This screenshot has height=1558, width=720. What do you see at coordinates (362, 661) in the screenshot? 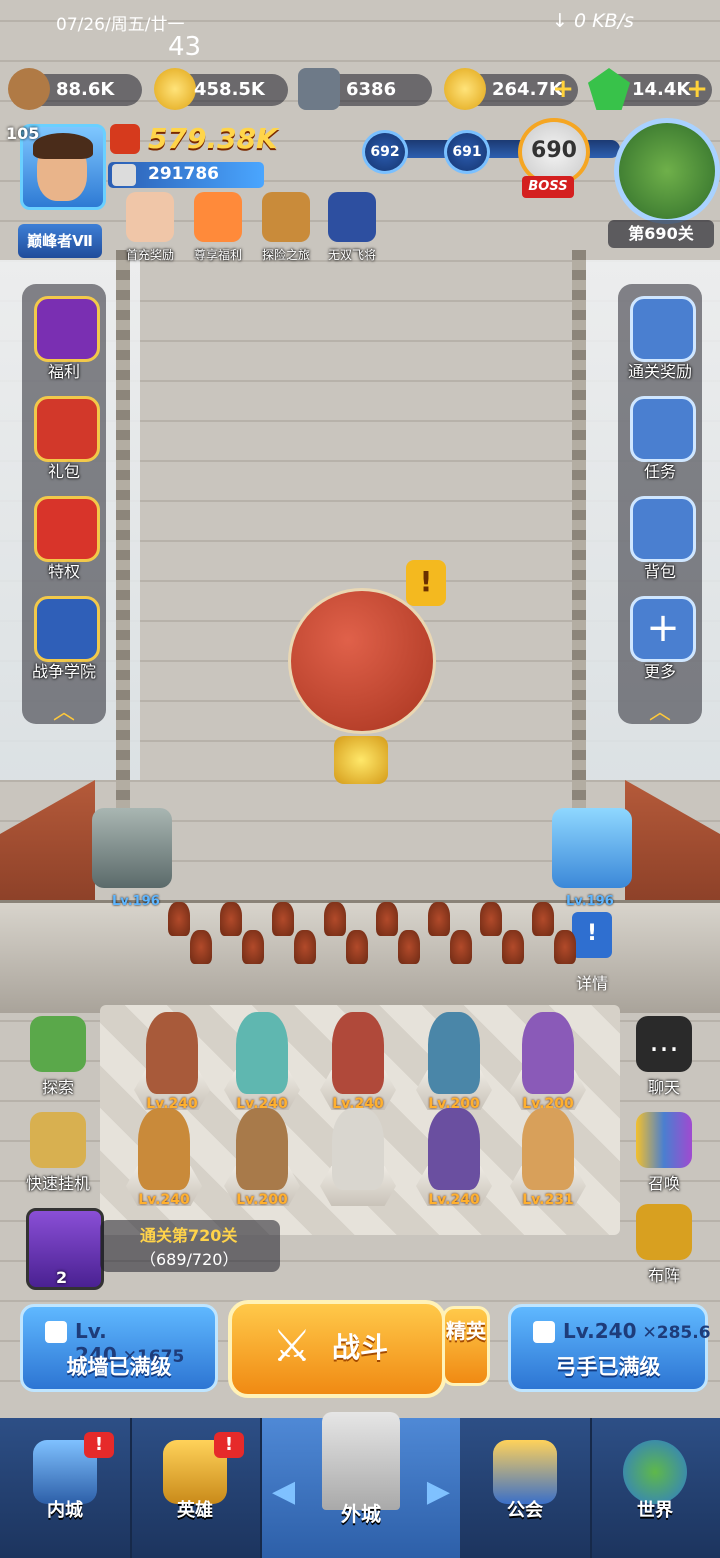
I see `treasure-balloon` at bounding box center [362, 661].